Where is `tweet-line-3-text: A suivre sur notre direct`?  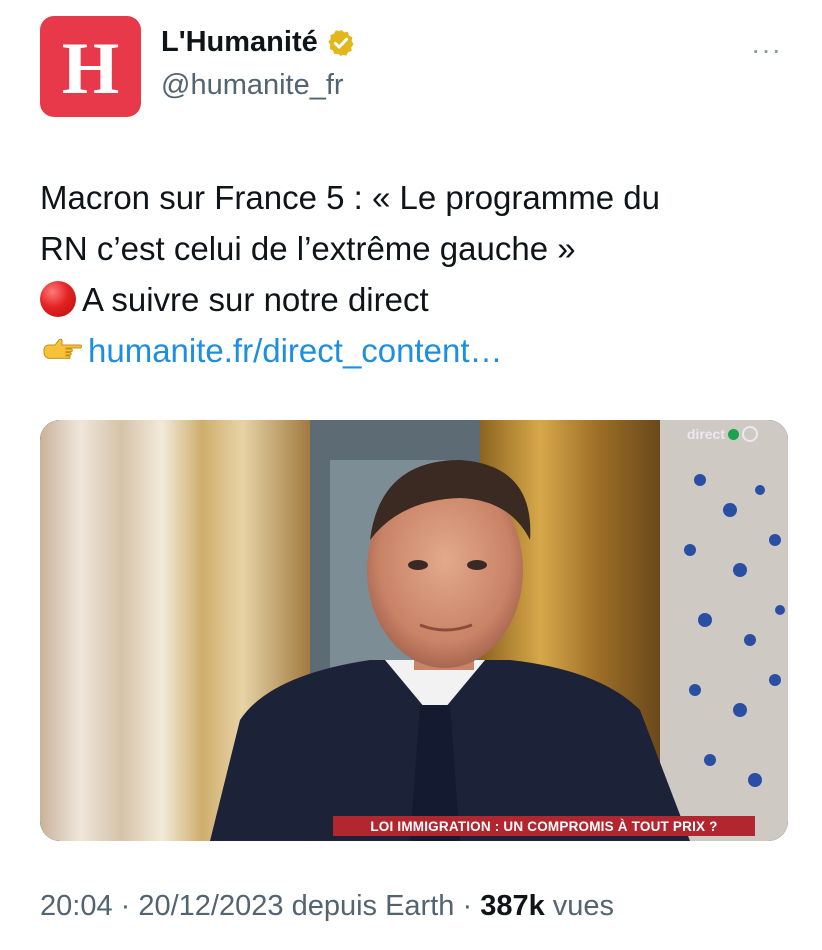 tweet-line-3-text: A suivre sur notre direct is located at coordinates (255, 299).